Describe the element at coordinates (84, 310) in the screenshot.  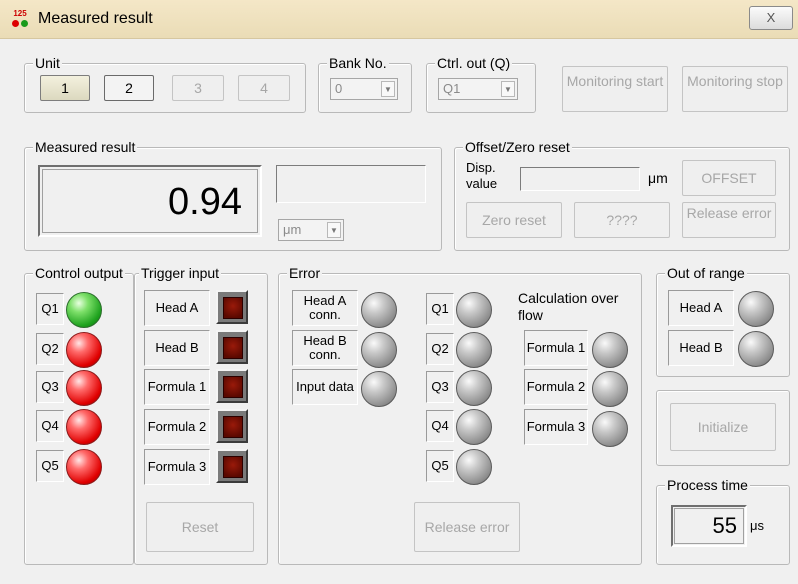
I see `control-output-q1-led` at that location.